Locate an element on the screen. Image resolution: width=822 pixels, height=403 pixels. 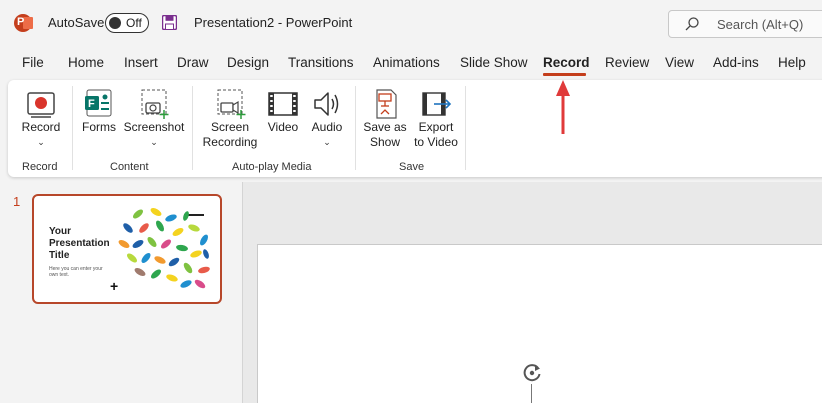
tab-slide-show: Slide Show is located at coordinates (494, 62).